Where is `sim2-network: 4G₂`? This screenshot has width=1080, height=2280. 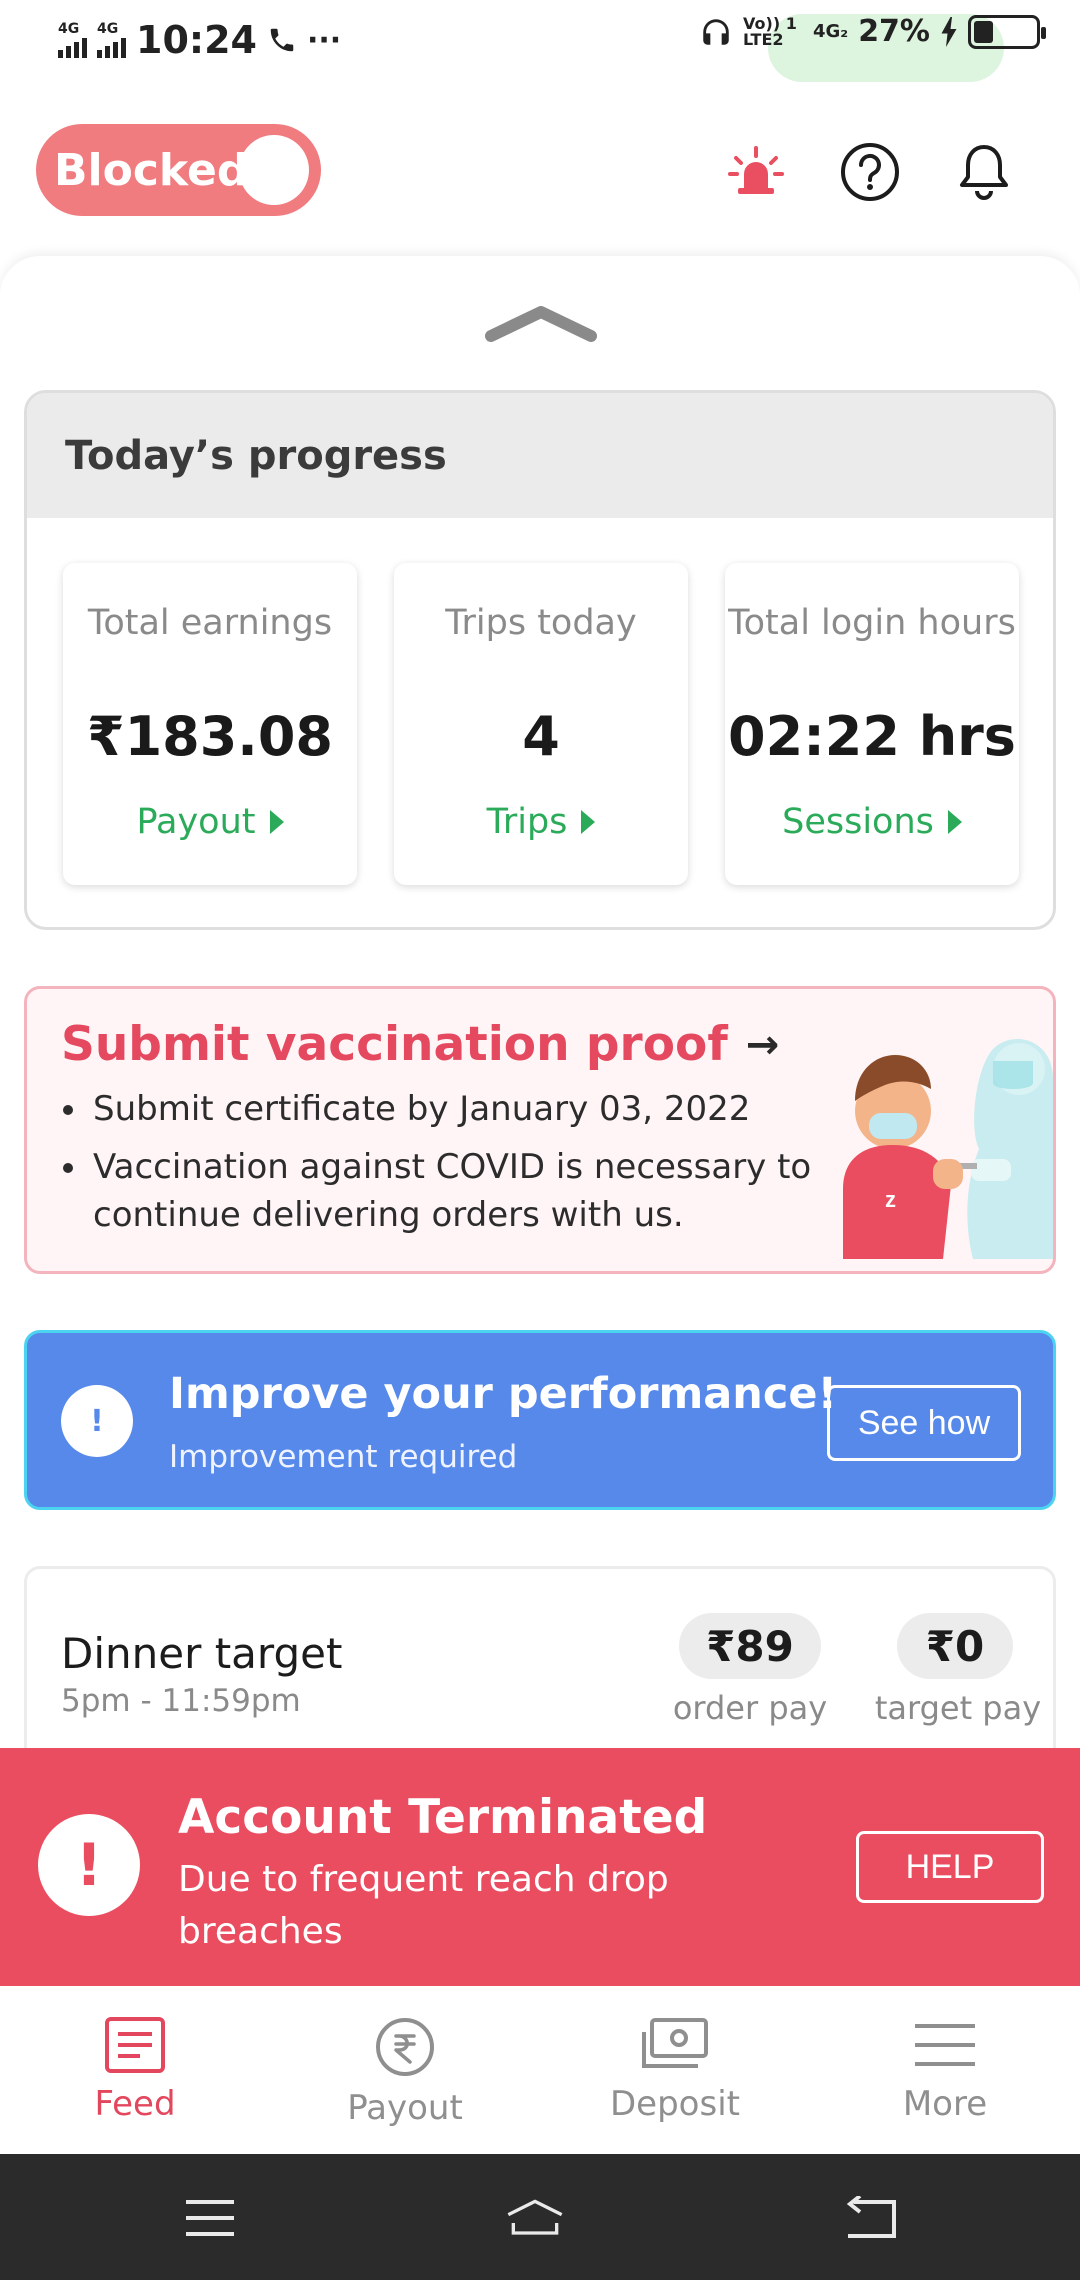
sim2-network: 4G₂ is located at coordinates (831, 31).